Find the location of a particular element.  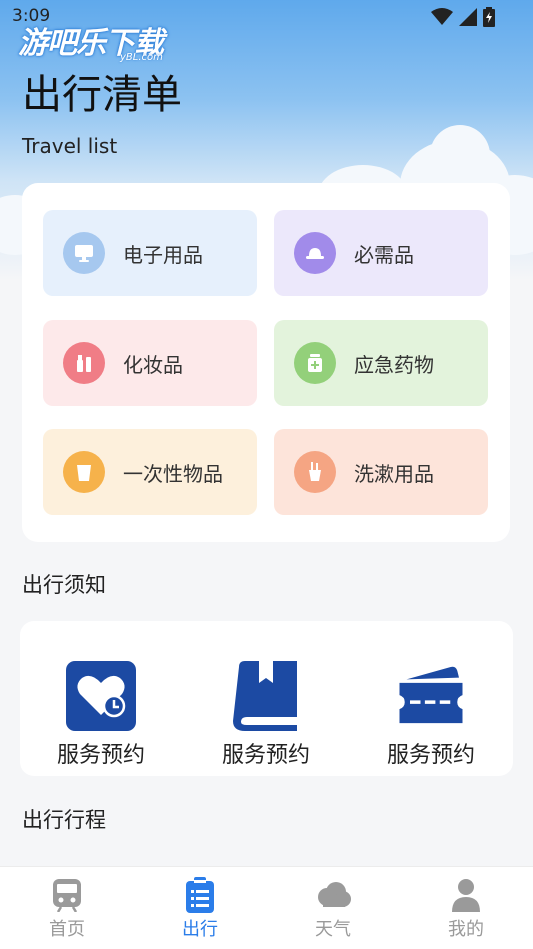

tab-label: 天气 is located at coordinates (333, 929).